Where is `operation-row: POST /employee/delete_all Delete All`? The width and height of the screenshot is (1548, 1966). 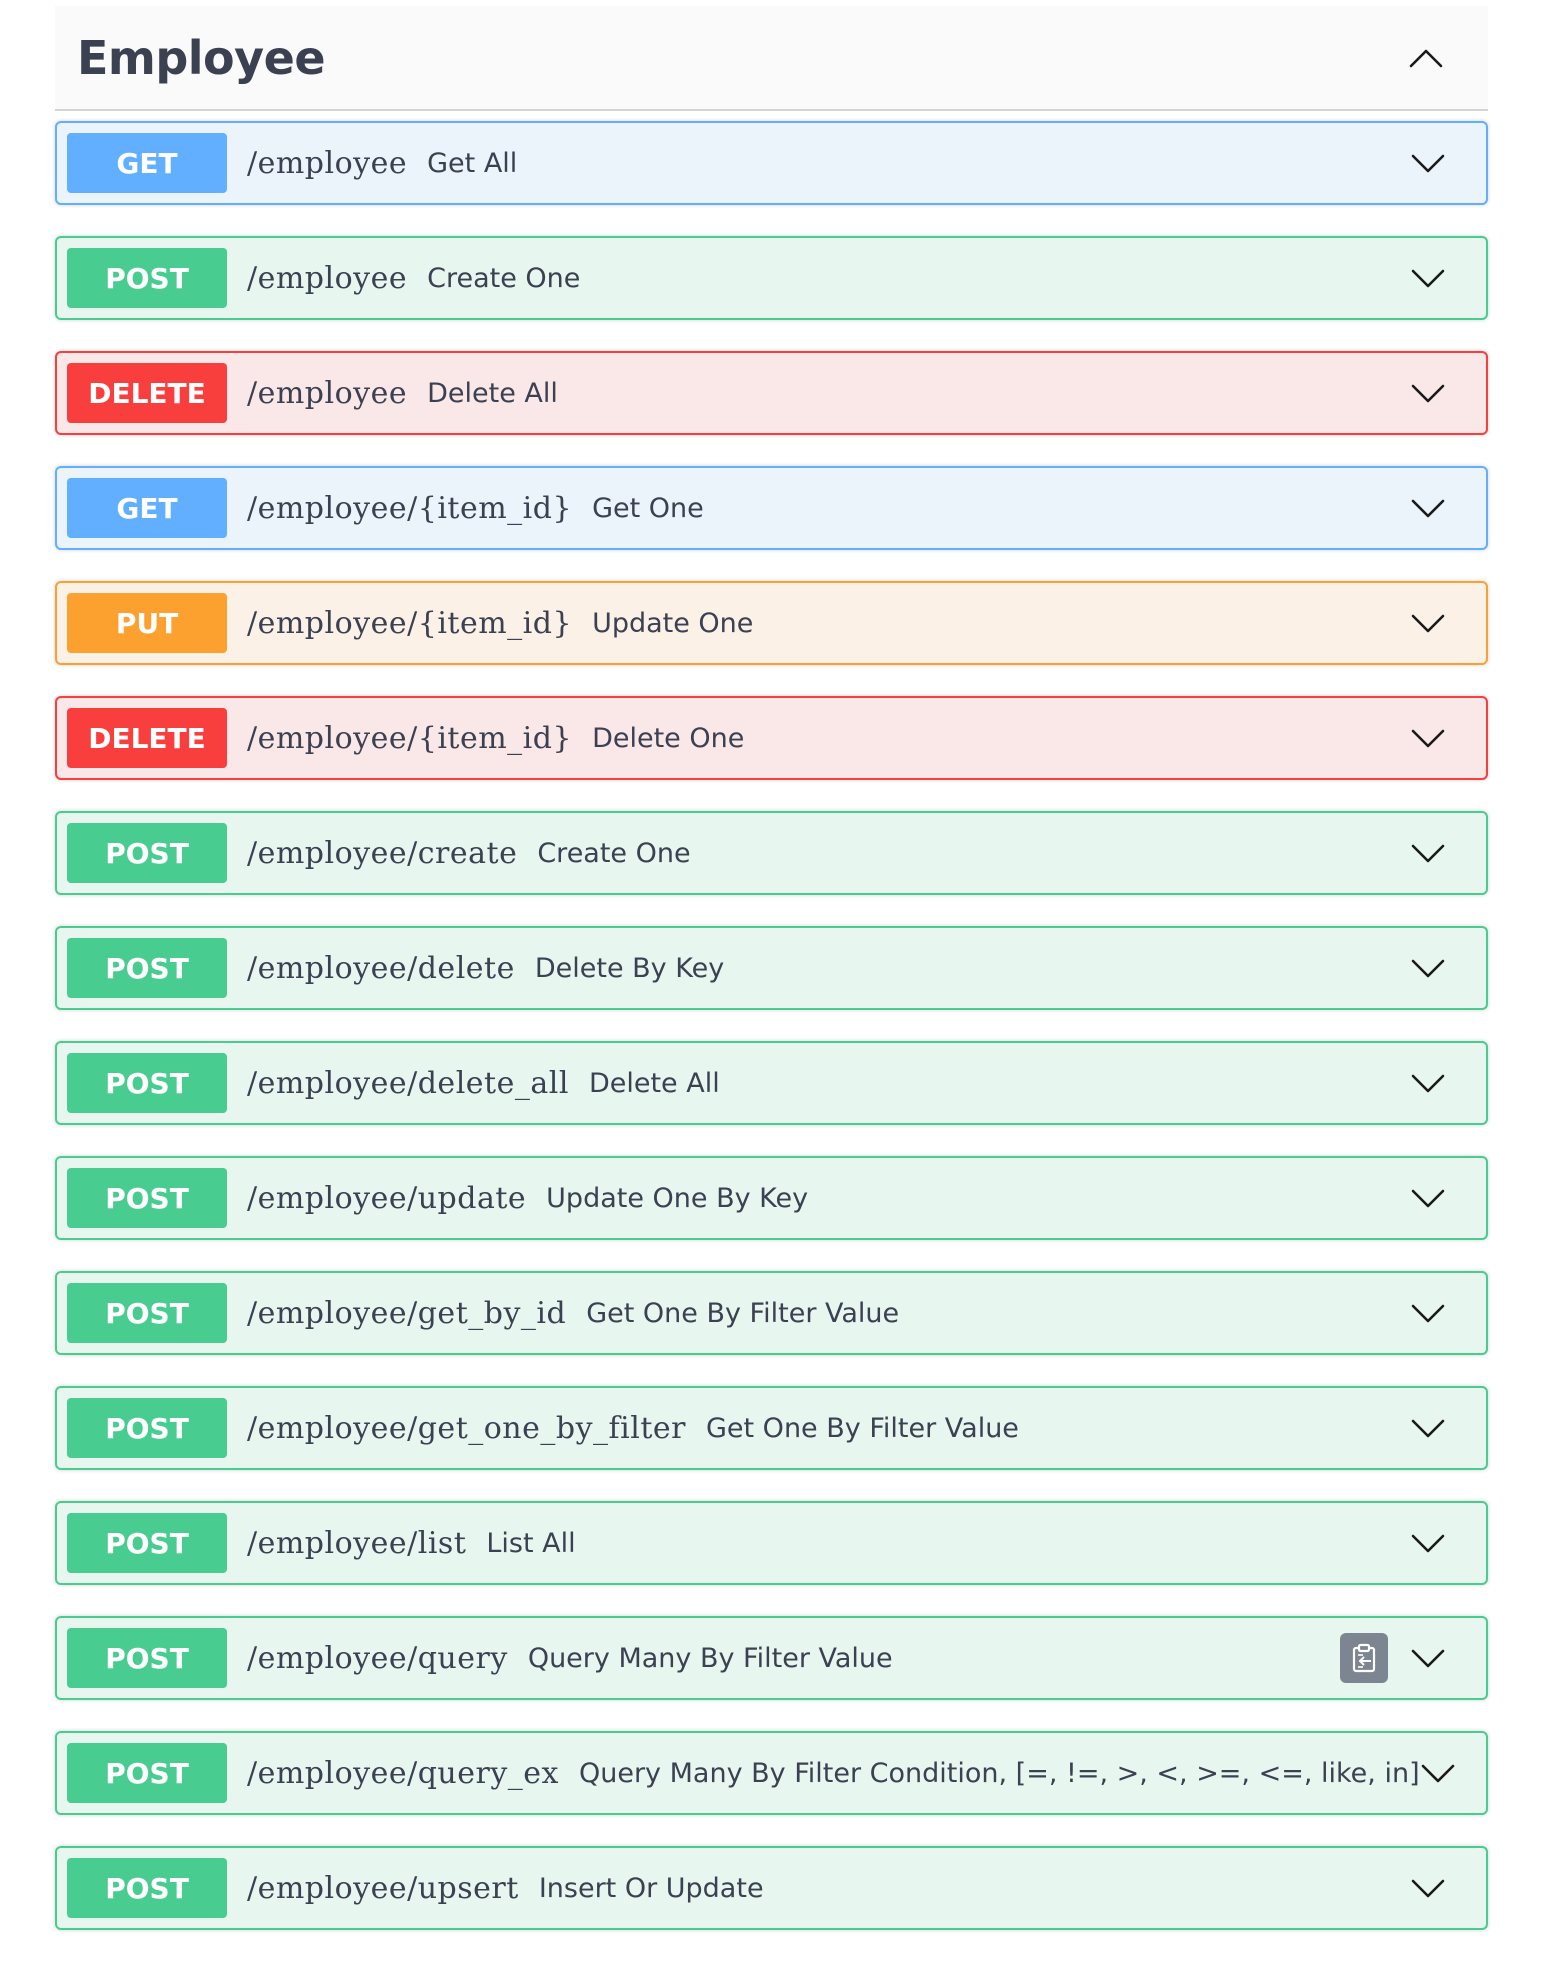
operation-row: POST /employee/delete_all Delete All is located at coordinates (771, 1083).